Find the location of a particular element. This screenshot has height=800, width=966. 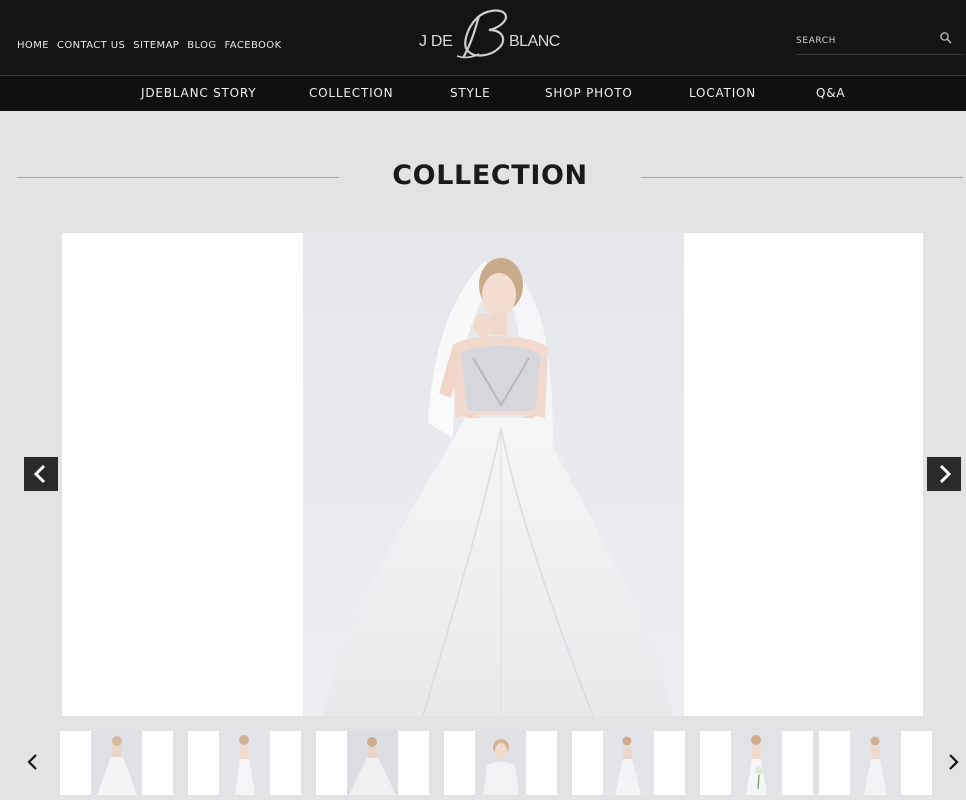

page-title: COLLECTION is located at coordinates (490, 175).